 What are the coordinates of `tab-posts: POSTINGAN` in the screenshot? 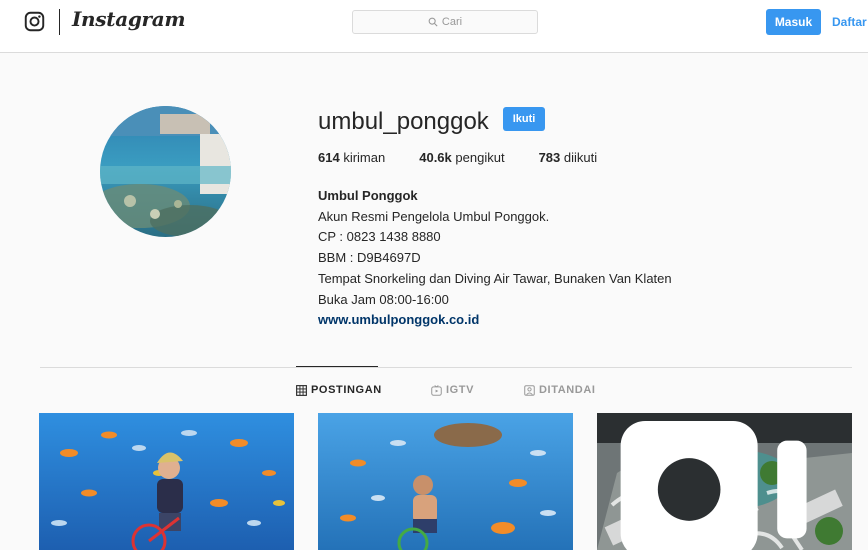 It's located at (339, 390).